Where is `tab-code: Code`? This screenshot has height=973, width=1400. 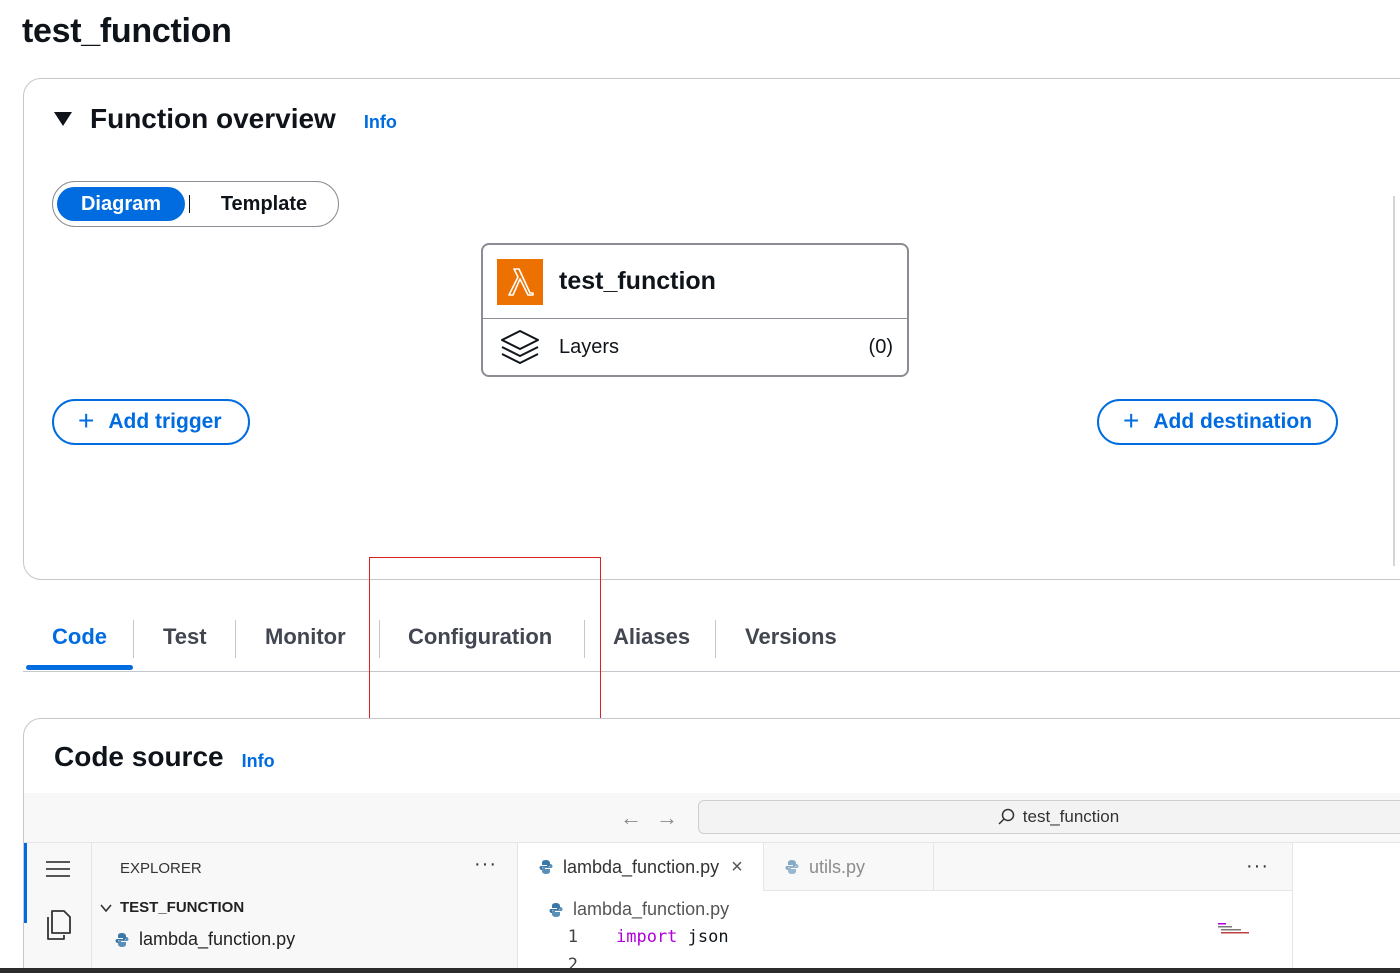
tab-code: Code is located at coordinates (79, 637).